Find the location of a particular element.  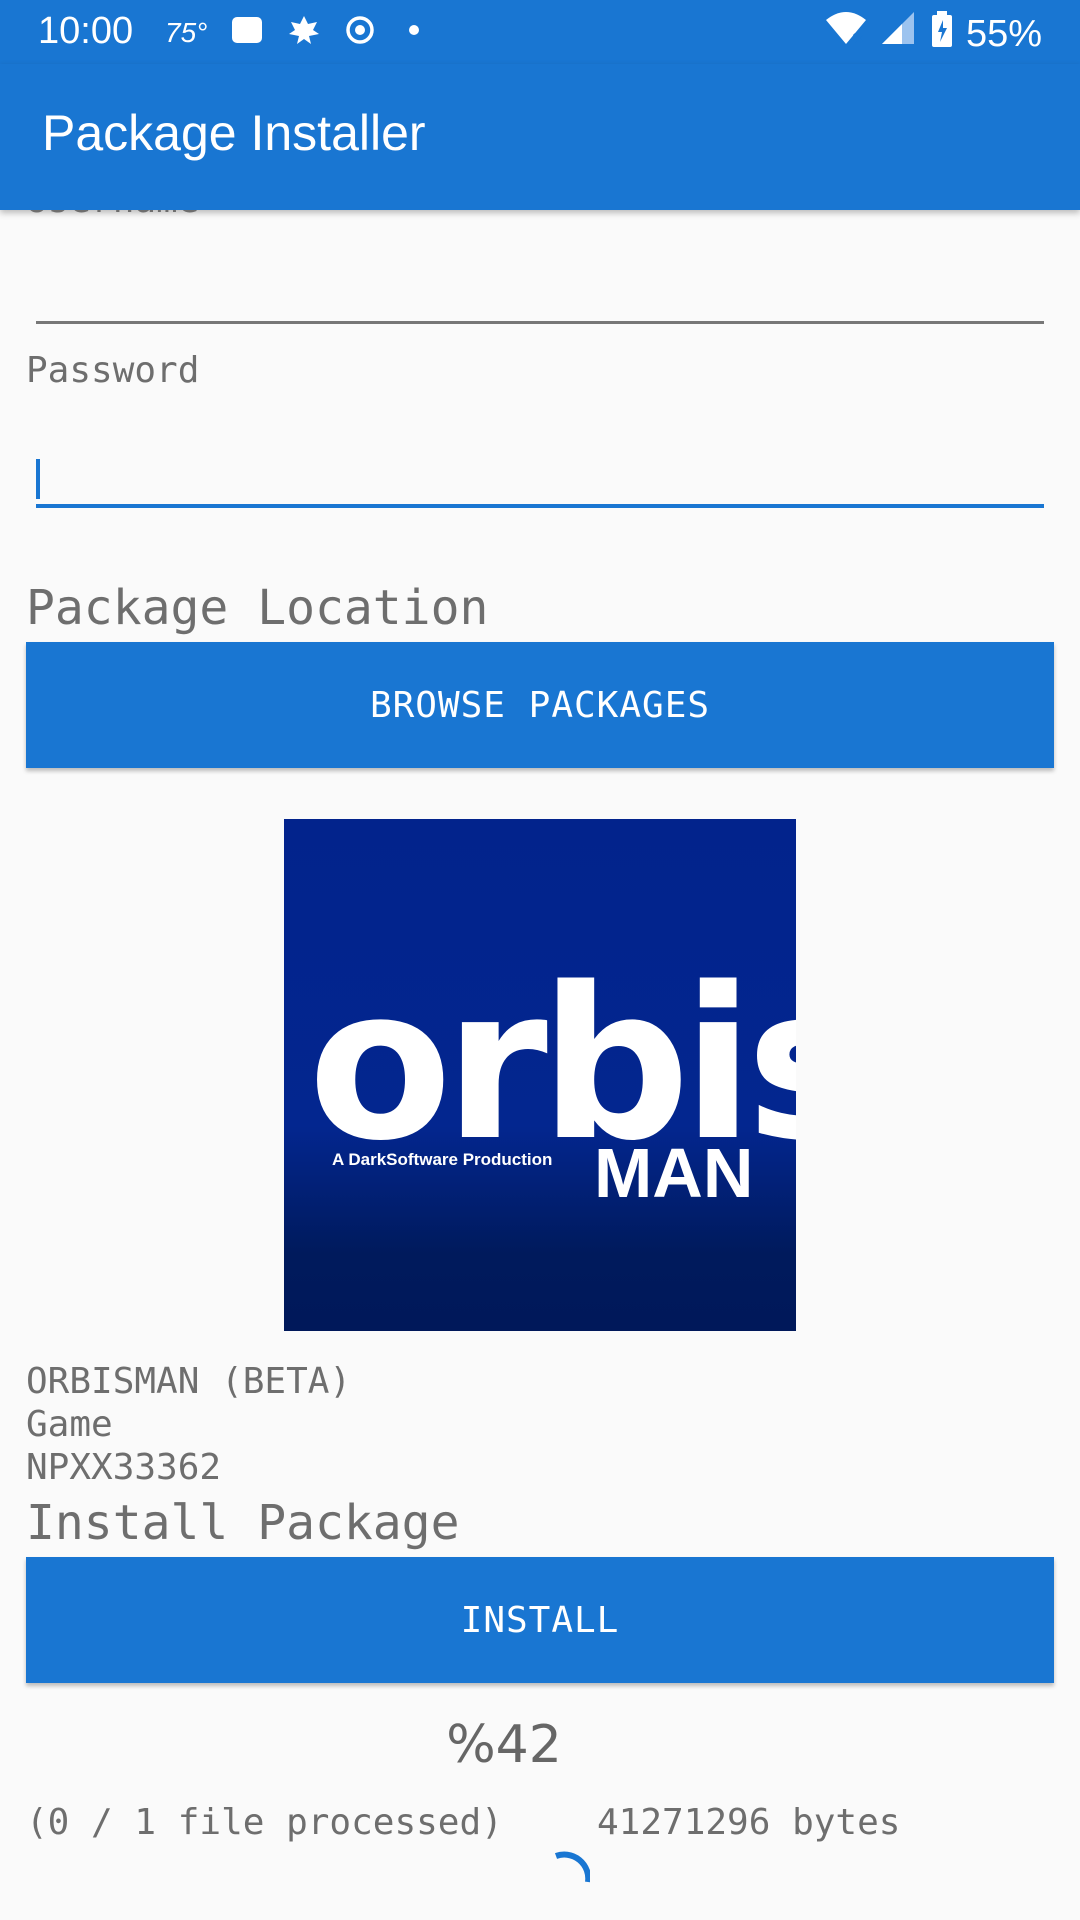

package-name: ORBISMAN (BETA) is located at coordinates (189, 1381).